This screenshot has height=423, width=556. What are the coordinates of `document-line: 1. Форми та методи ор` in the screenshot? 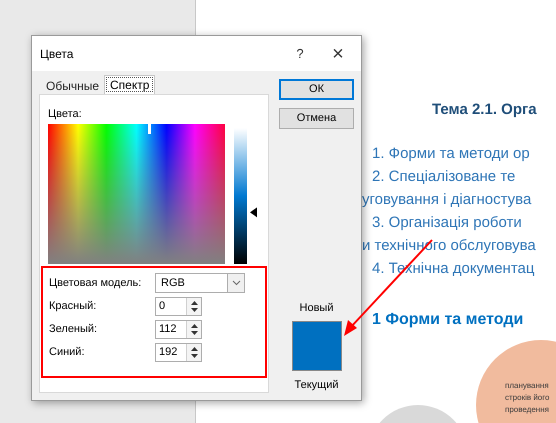 It's located at (451, 154).